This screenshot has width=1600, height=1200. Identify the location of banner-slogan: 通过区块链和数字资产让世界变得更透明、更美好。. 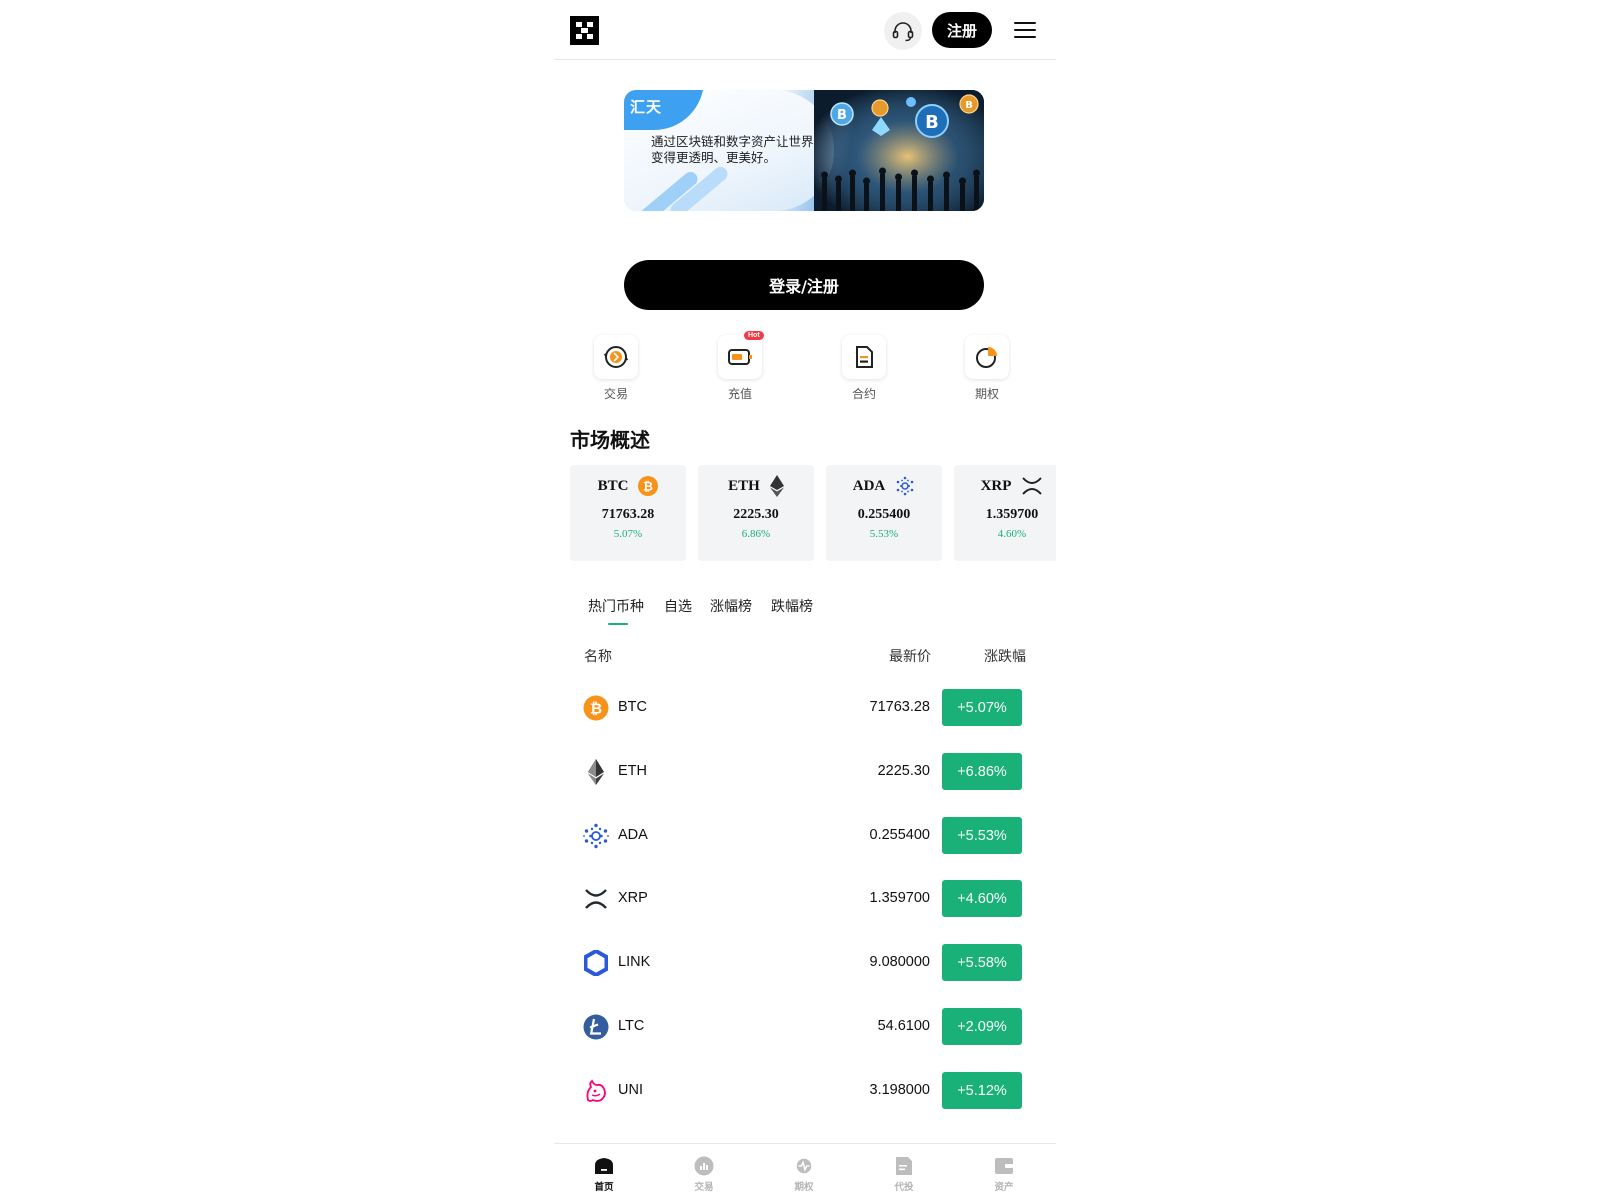
(732, 149).